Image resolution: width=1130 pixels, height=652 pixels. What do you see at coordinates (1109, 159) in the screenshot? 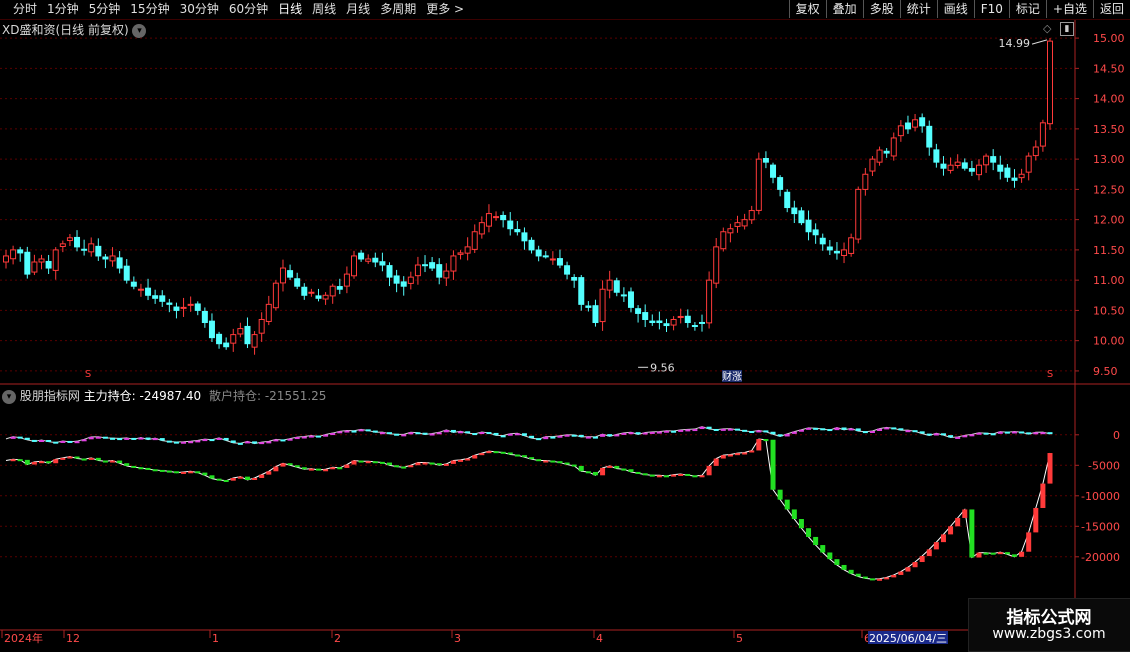
I see `price-tick-label: 13.00` at bounding box center [1109, 159].